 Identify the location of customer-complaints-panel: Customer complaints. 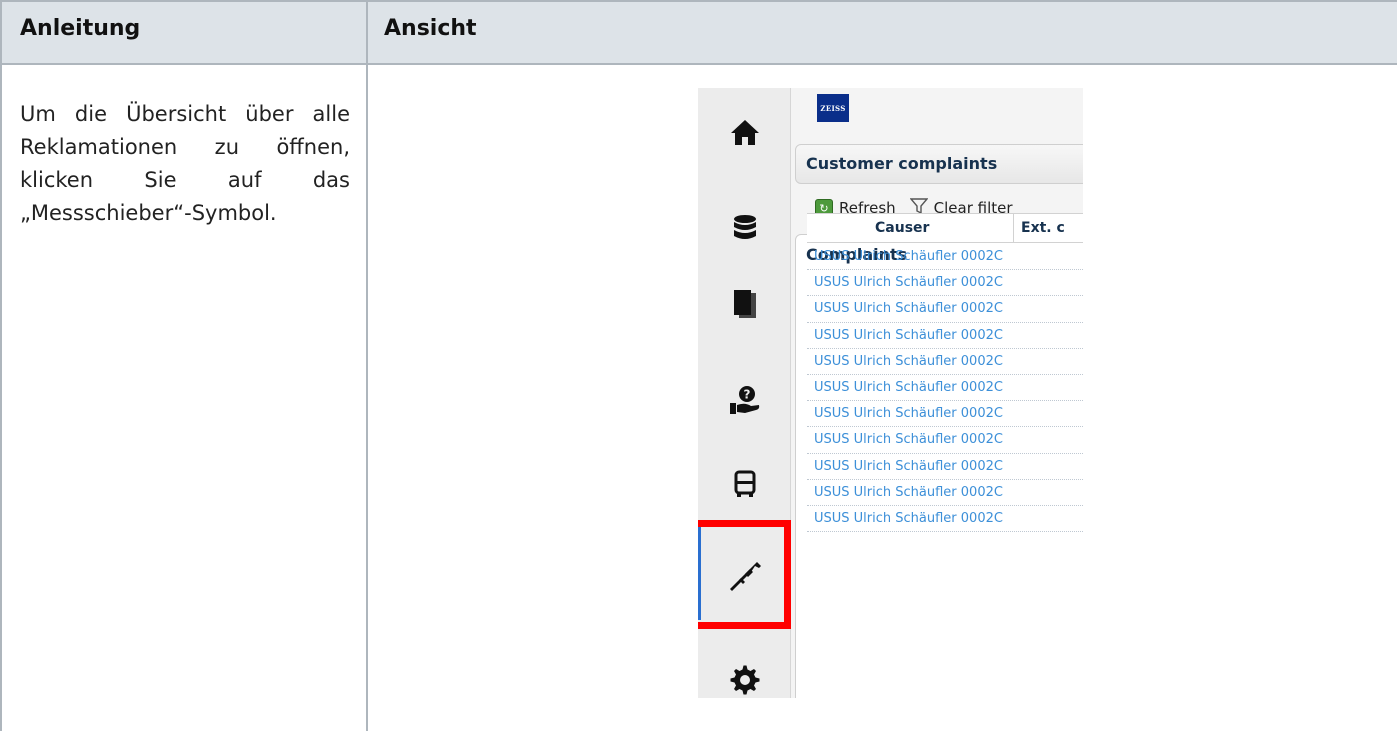
(939, 164).